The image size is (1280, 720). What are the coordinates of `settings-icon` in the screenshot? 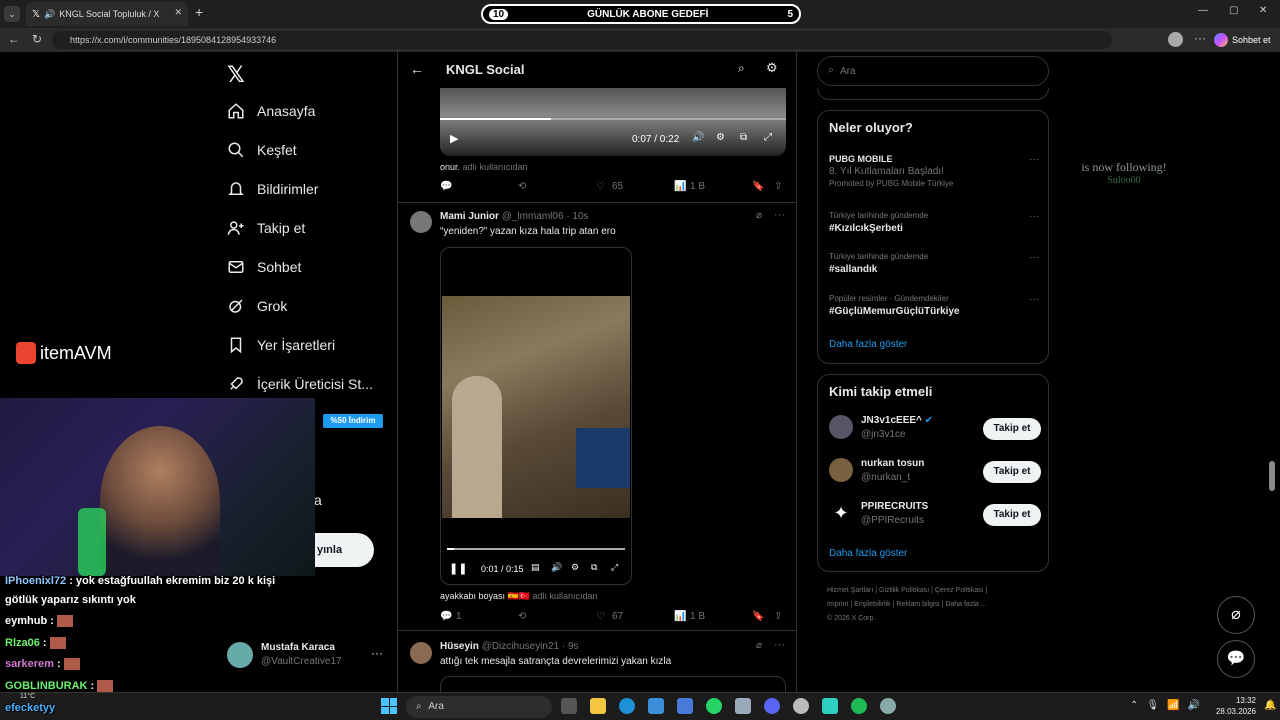 It's located at (888, 706).